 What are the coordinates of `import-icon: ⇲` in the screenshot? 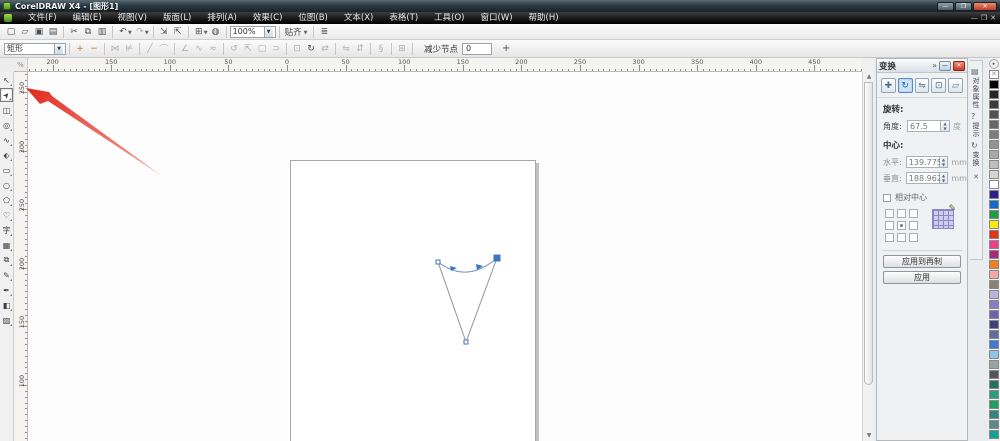 It's located at (164, 31).